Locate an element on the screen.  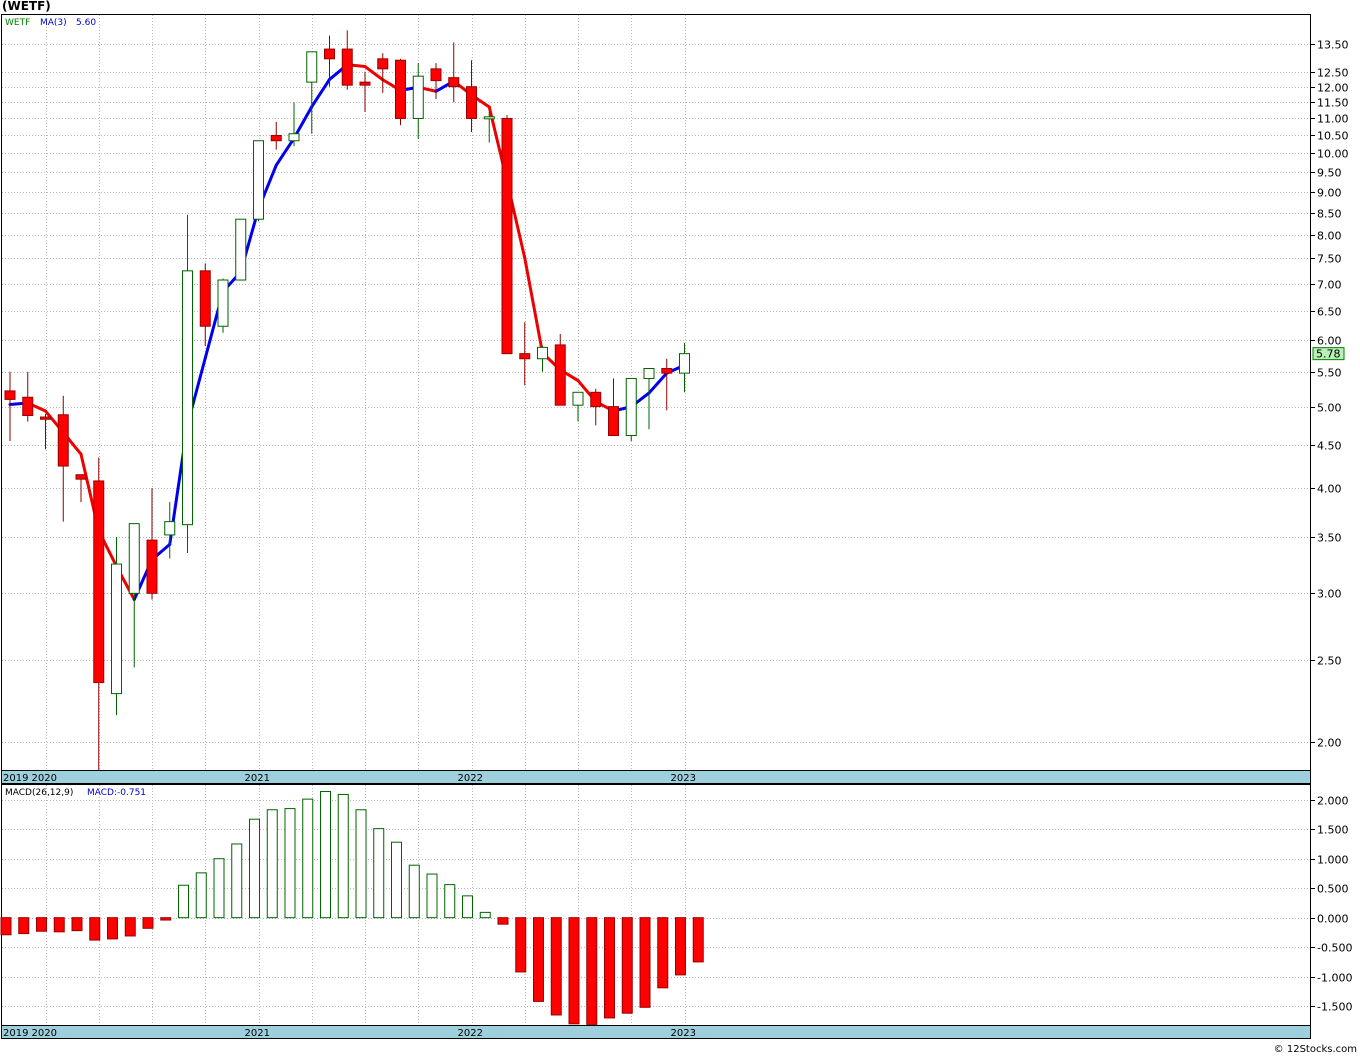
macd-tick-label: 1.000 is located at coordinates (1333, 860).